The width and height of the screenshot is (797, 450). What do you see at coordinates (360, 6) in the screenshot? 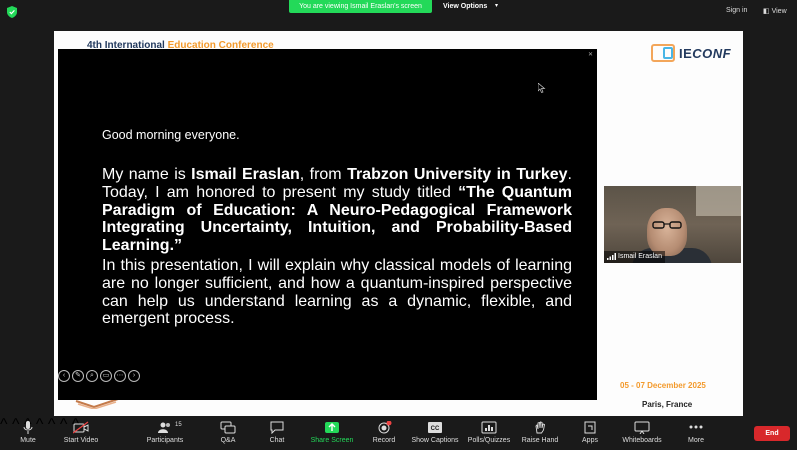
I see `viewing-screen-banner: You are viewing Ismail Eraslan's screen` at bounding box center [360, 6].